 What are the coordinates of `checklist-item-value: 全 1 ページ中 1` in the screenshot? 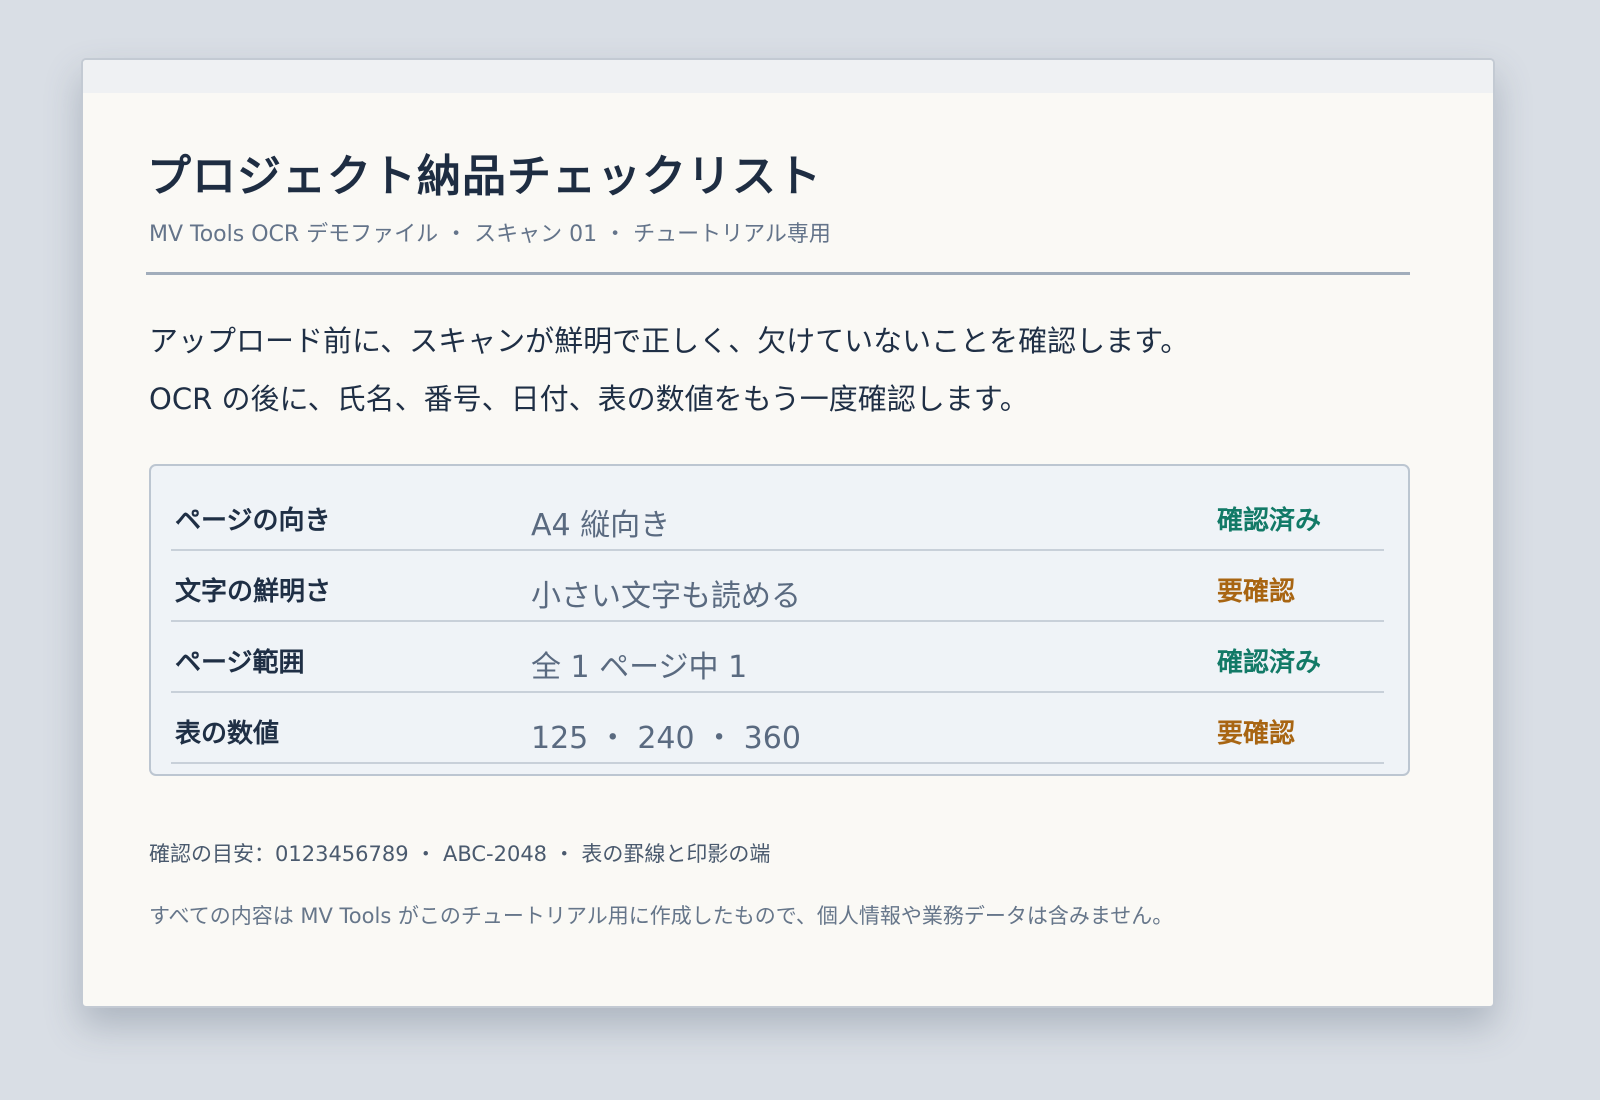 It's located at (639, 667).